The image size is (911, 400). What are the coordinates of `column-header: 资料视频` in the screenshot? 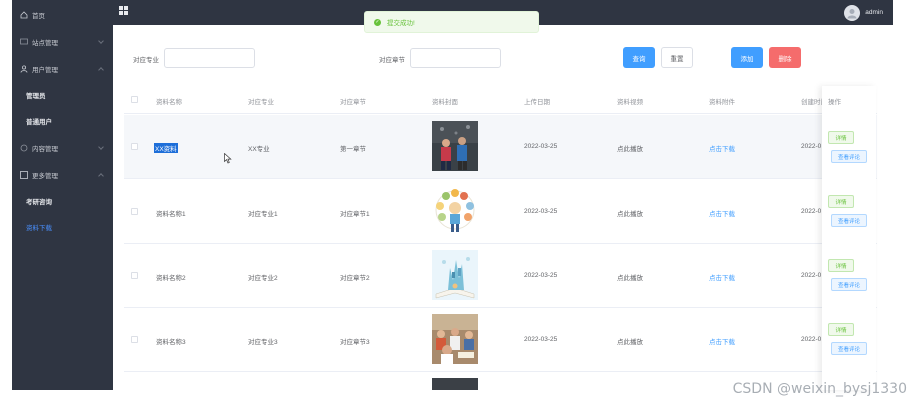 It's located at (630, 102).